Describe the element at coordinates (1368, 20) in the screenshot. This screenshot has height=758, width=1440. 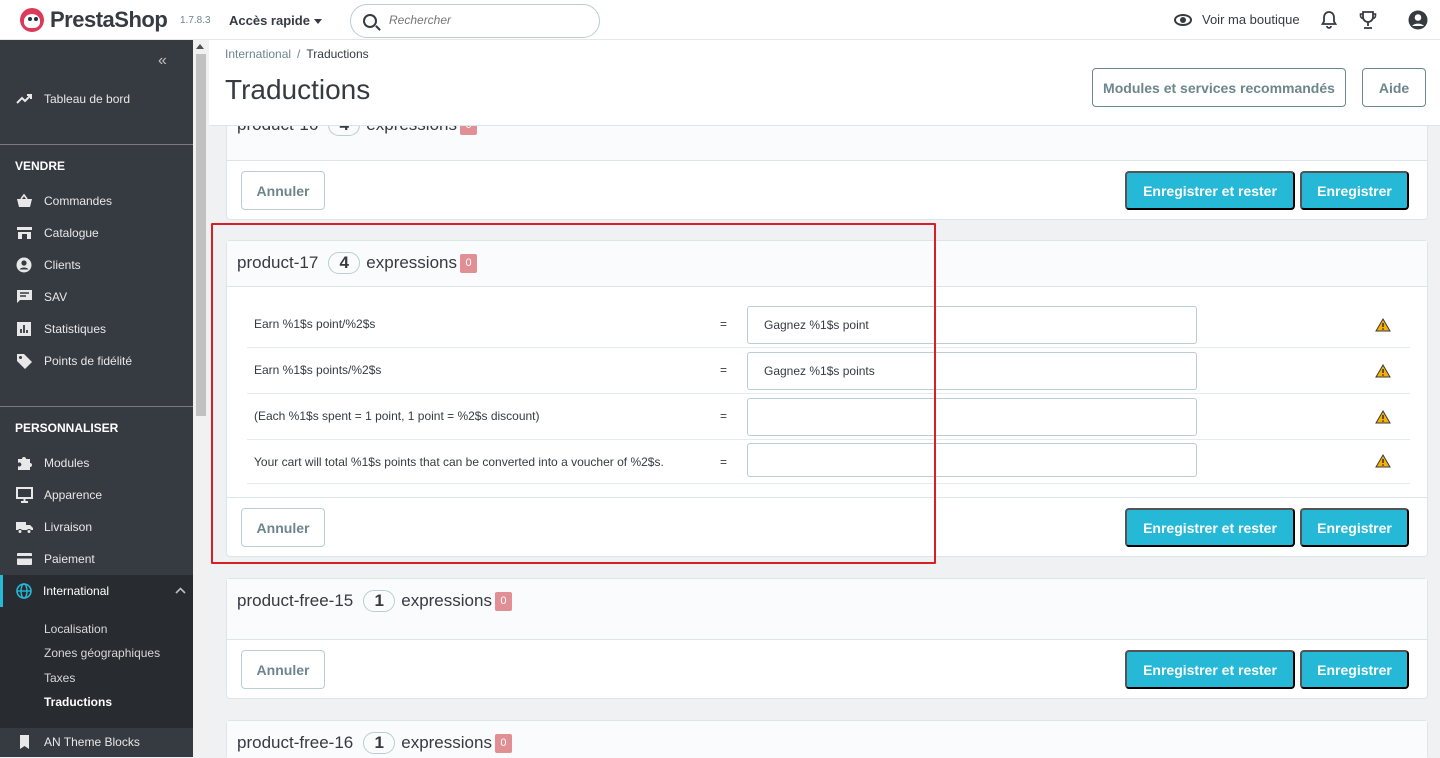
I see `trophy-icon` at that location.